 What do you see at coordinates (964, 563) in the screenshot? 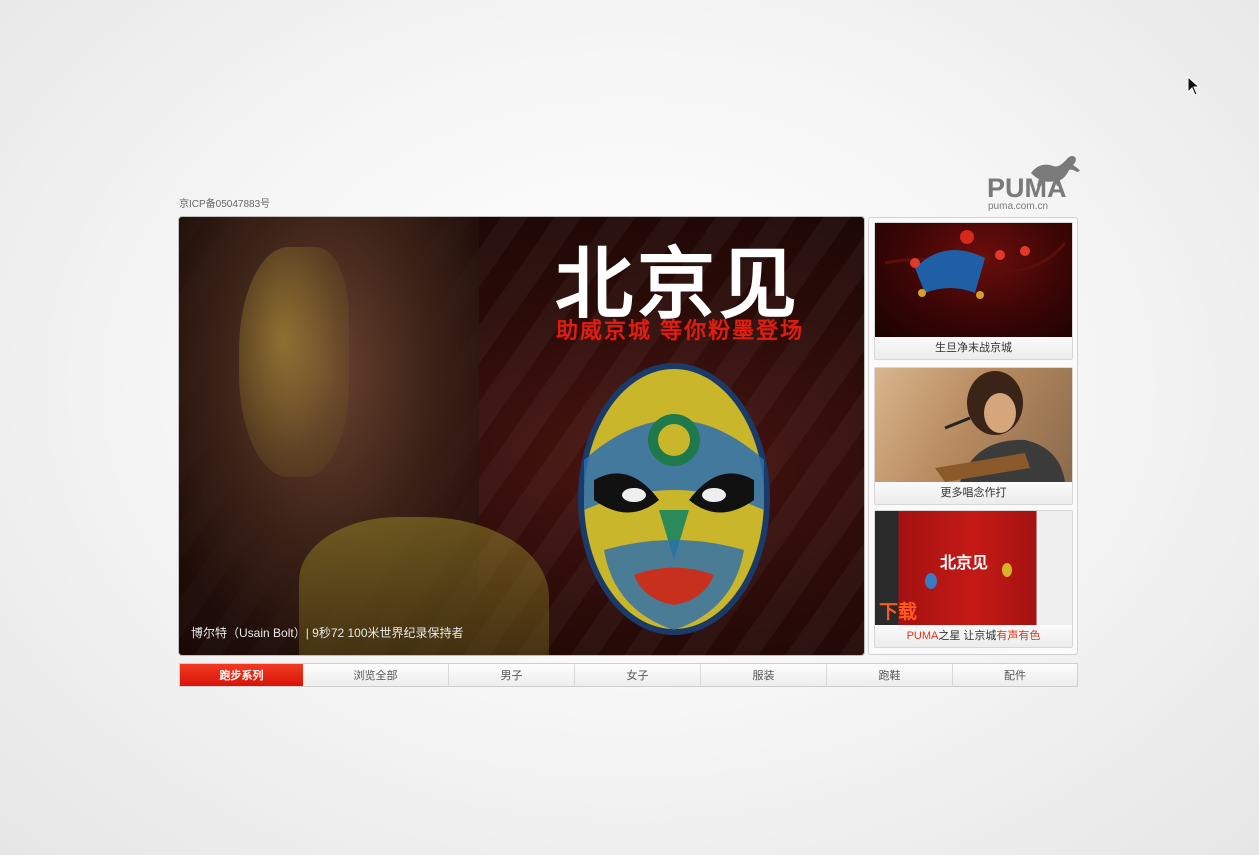
I see `wallpaper-title: 北京见` at bounding box center [964, 563].